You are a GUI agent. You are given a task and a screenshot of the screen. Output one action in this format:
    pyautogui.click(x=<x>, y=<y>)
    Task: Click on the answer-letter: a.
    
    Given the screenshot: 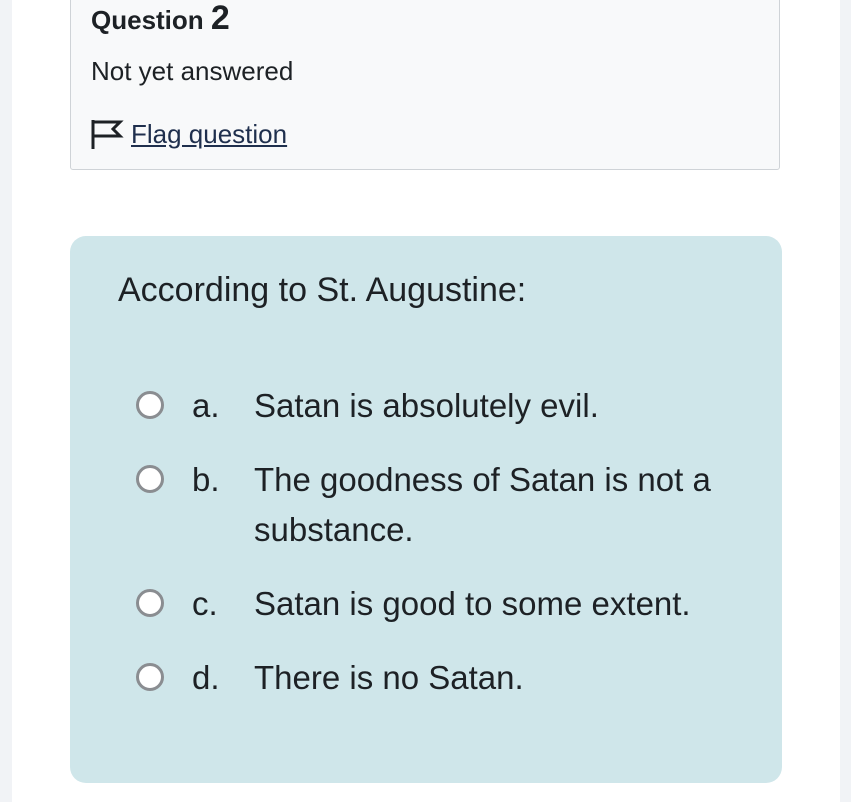 What is the action you would take?
    pyautogui.click(x=206, y=405)
    